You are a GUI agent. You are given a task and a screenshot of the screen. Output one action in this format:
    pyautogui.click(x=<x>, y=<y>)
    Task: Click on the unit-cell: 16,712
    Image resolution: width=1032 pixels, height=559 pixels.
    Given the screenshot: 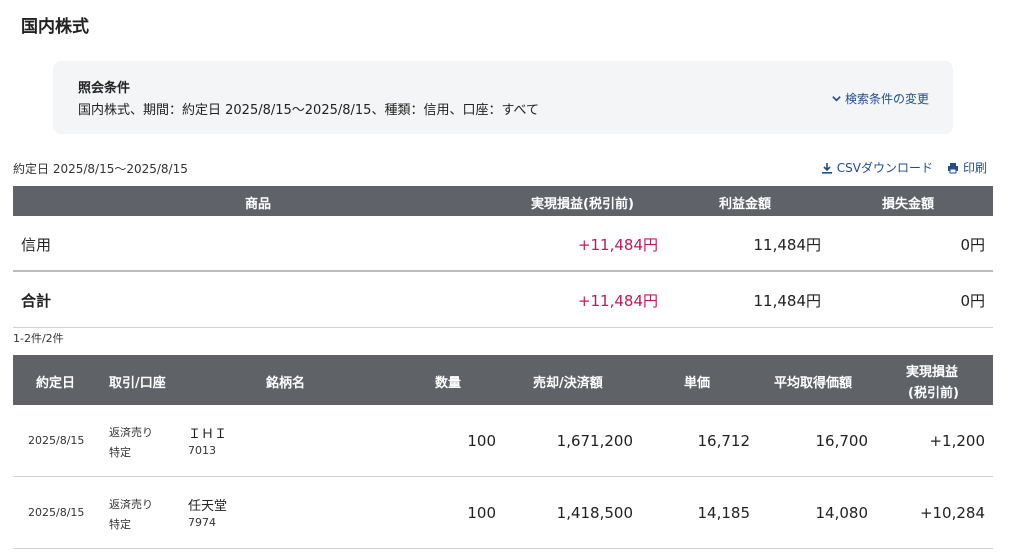 What is the action you would take?
    pyautogui.click(x=724, y=441)
    